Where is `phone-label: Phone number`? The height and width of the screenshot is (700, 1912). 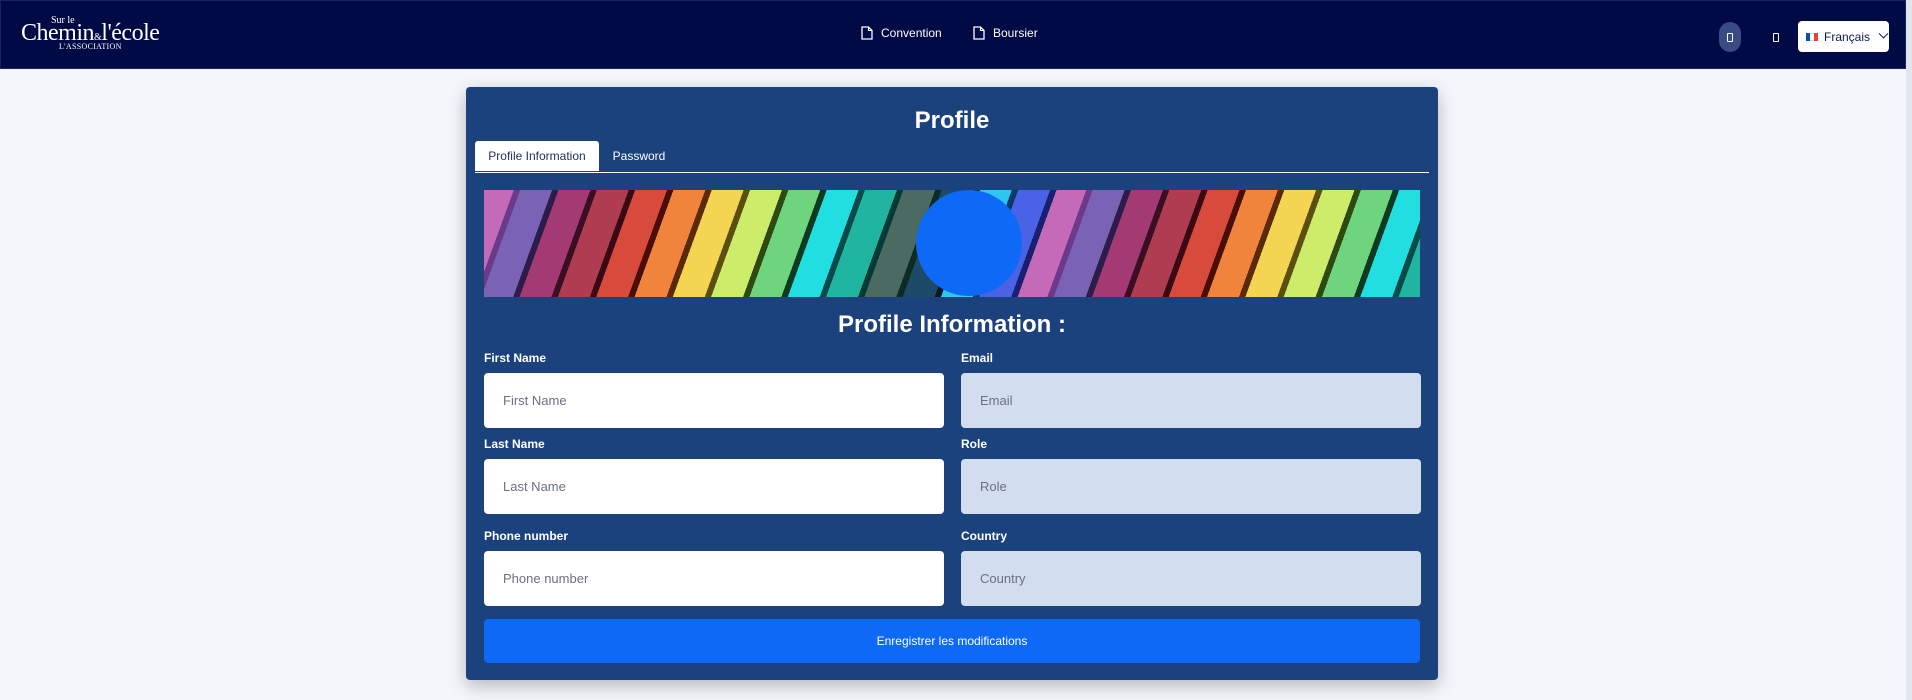 phone-label: Phone number is located at coordinates (526, 536).